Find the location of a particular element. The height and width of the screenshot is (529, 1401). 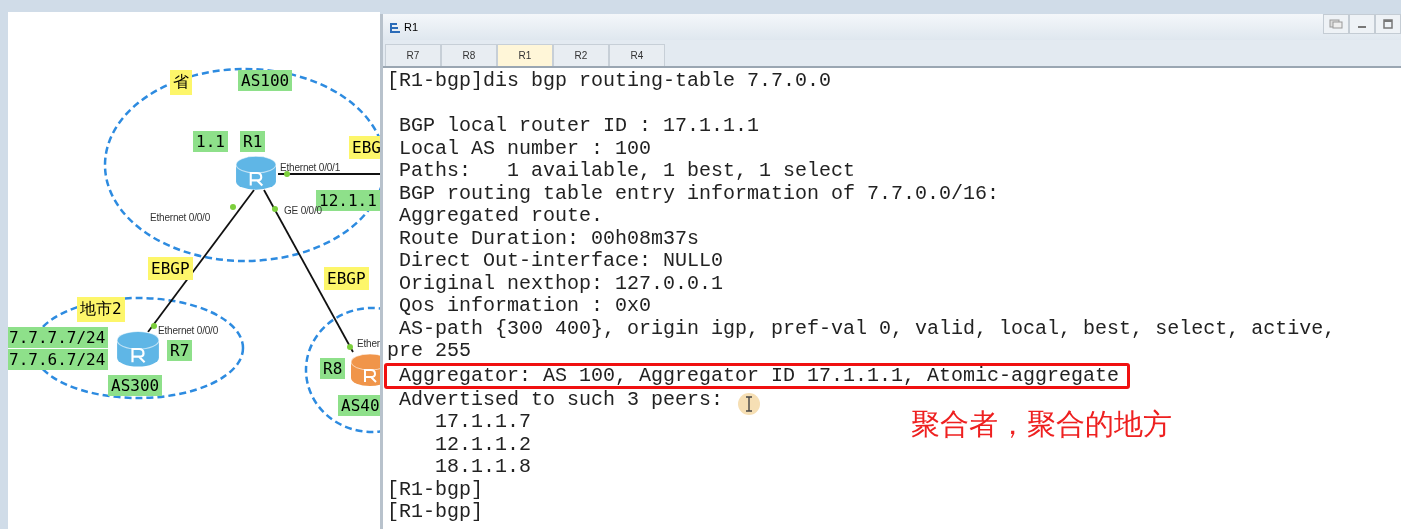

terminal-line: 17.1.1.7 is located at coordinates (483, 422).